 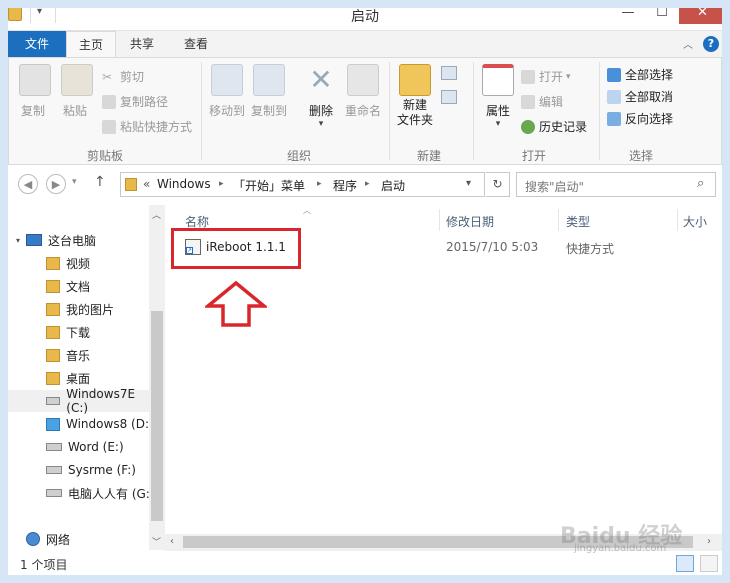 What do you see at coordinates (100, 182) in the screenshot?
I see `up-arrow-icon: ↑` at bounding box center [100, 182].